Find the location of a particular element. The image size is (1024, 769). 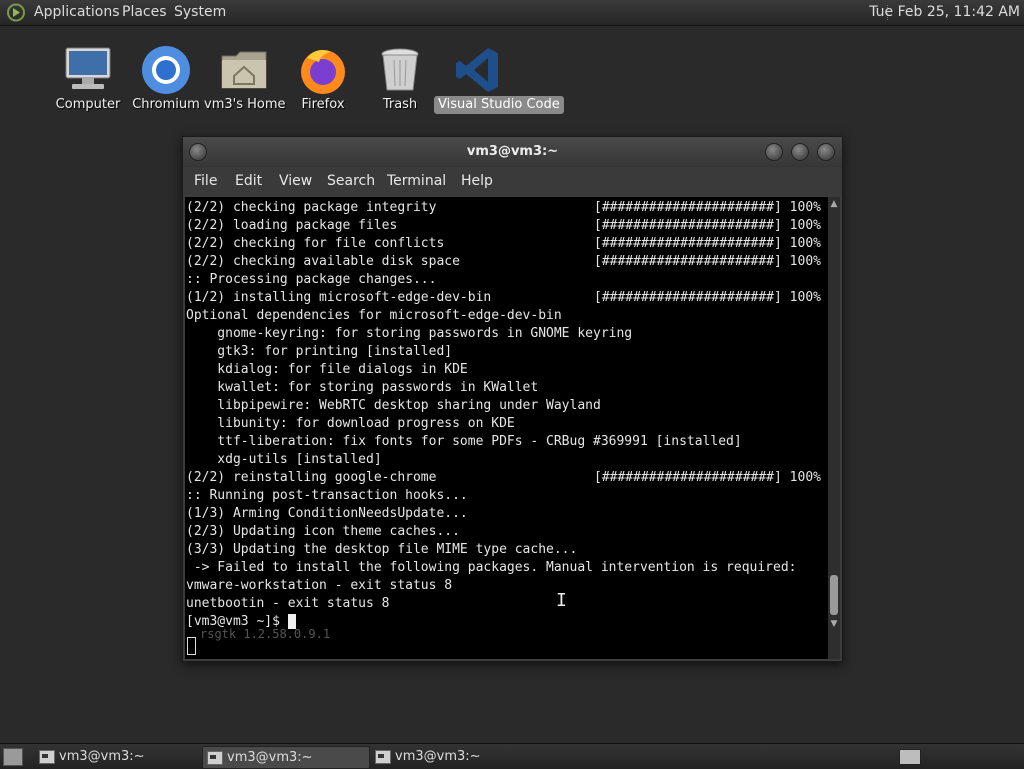

terminal-menubar: File Edit View Search Terminal Help is located at coordinates (512, 181).